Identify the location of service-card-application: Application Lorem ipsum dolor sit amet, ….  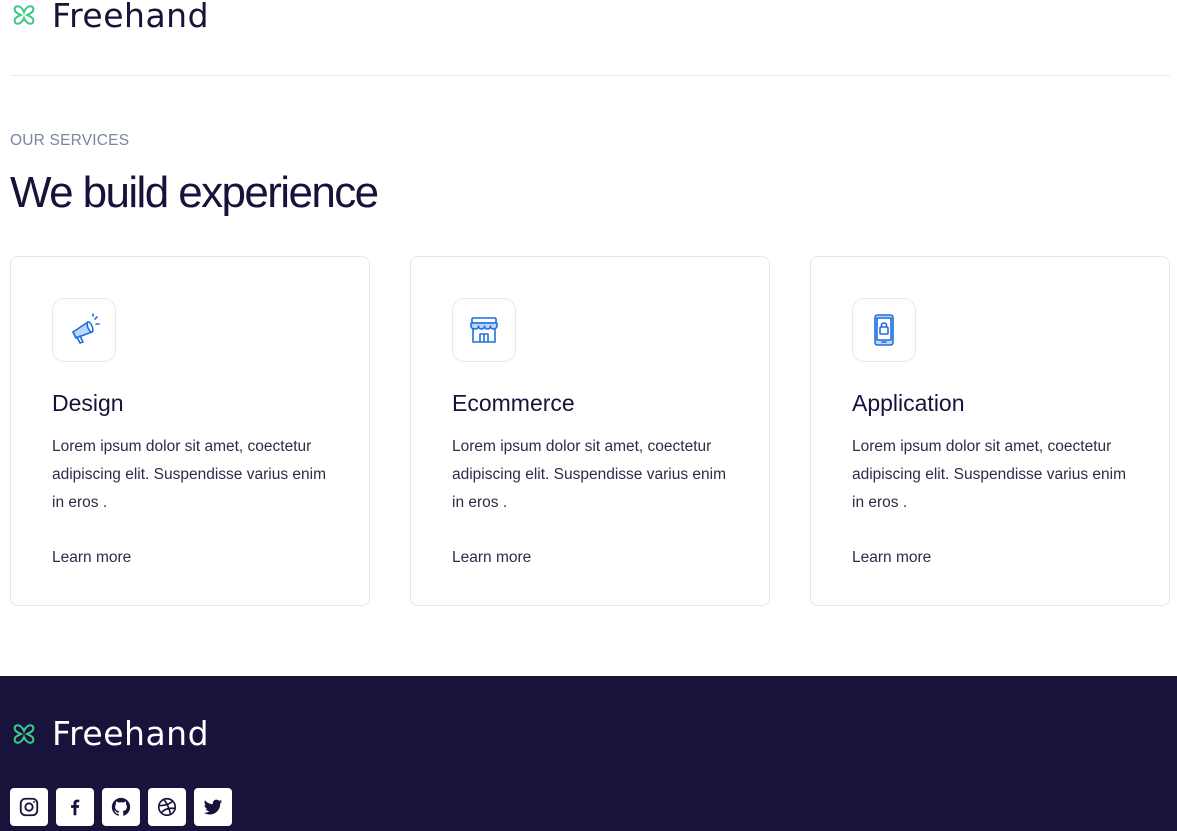
(990, 431).